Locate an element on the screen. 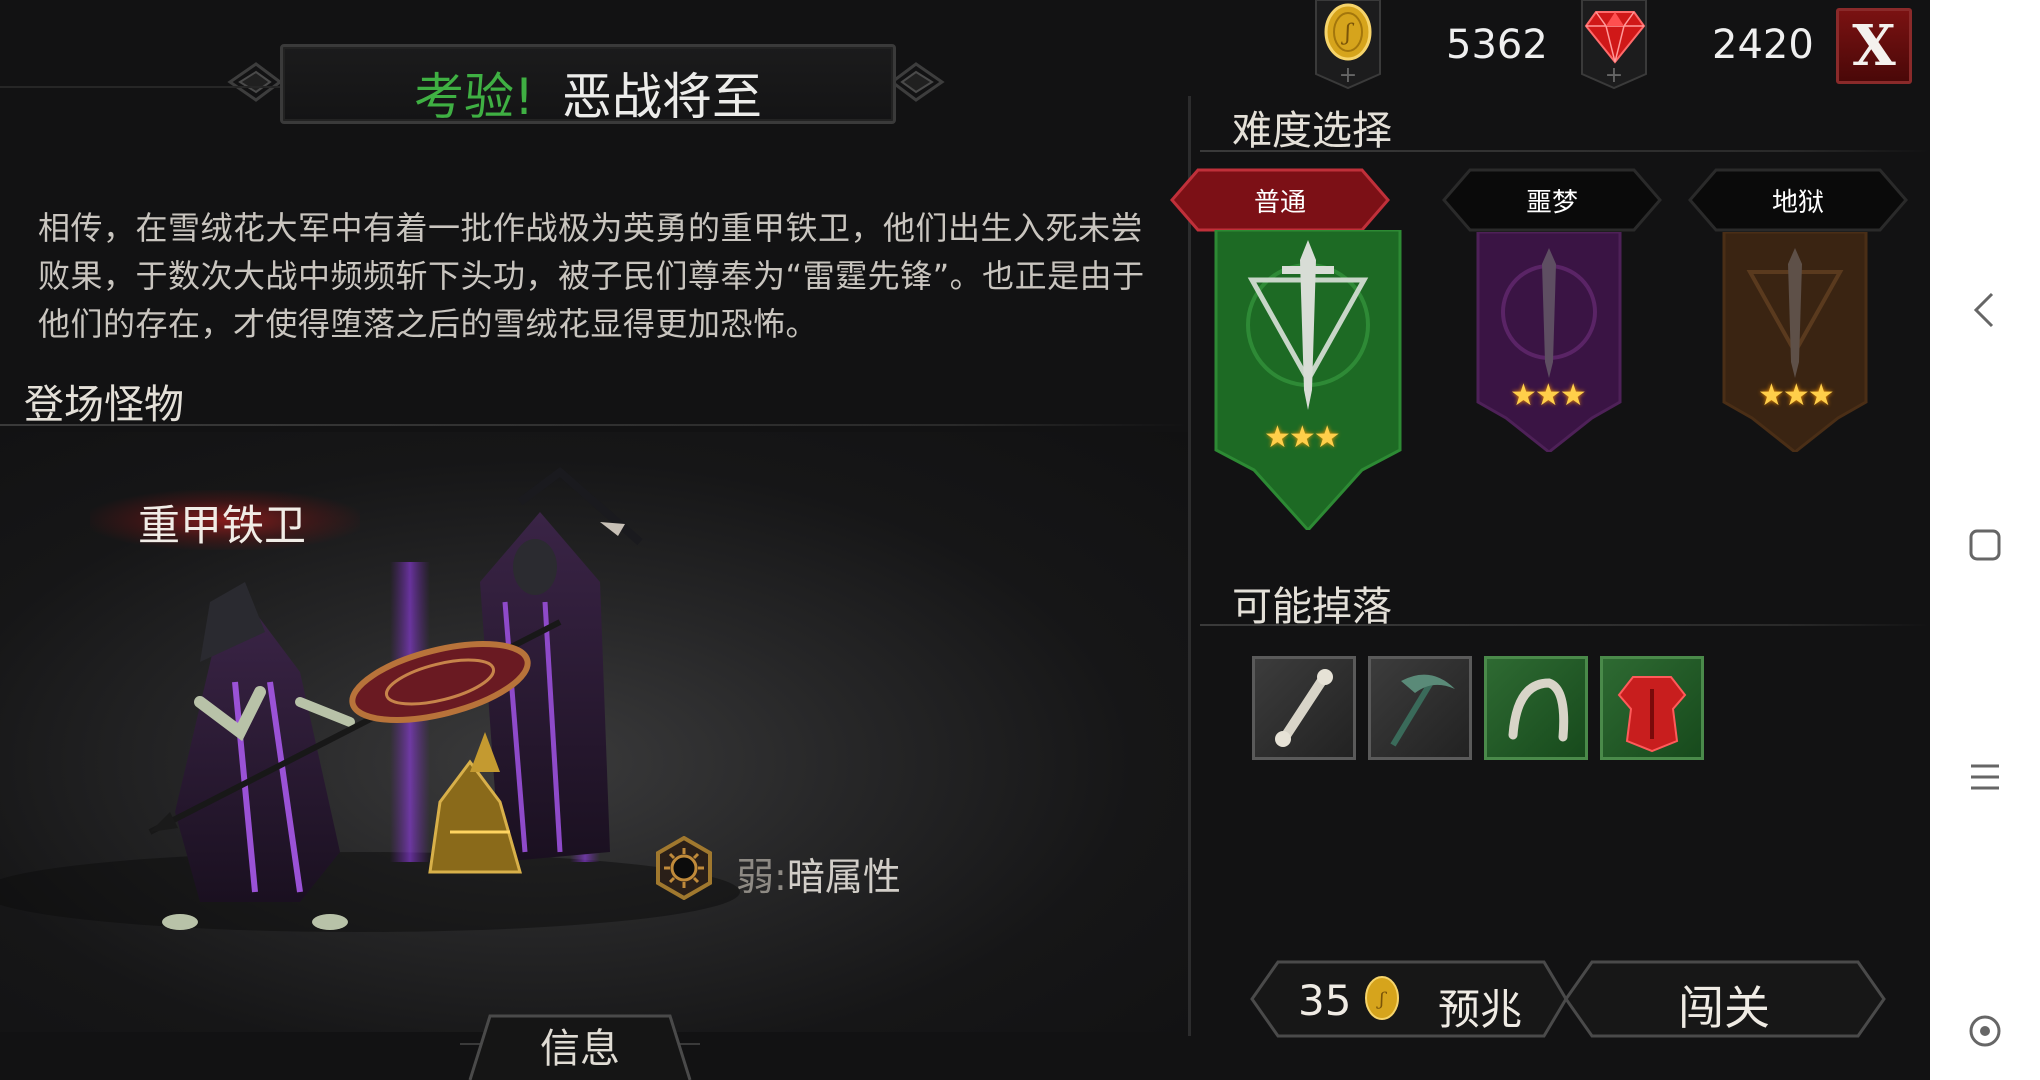 This screenshot has height=1080, width=2040. omen-button: 预兆 is located at coordinates (1480, 1006).